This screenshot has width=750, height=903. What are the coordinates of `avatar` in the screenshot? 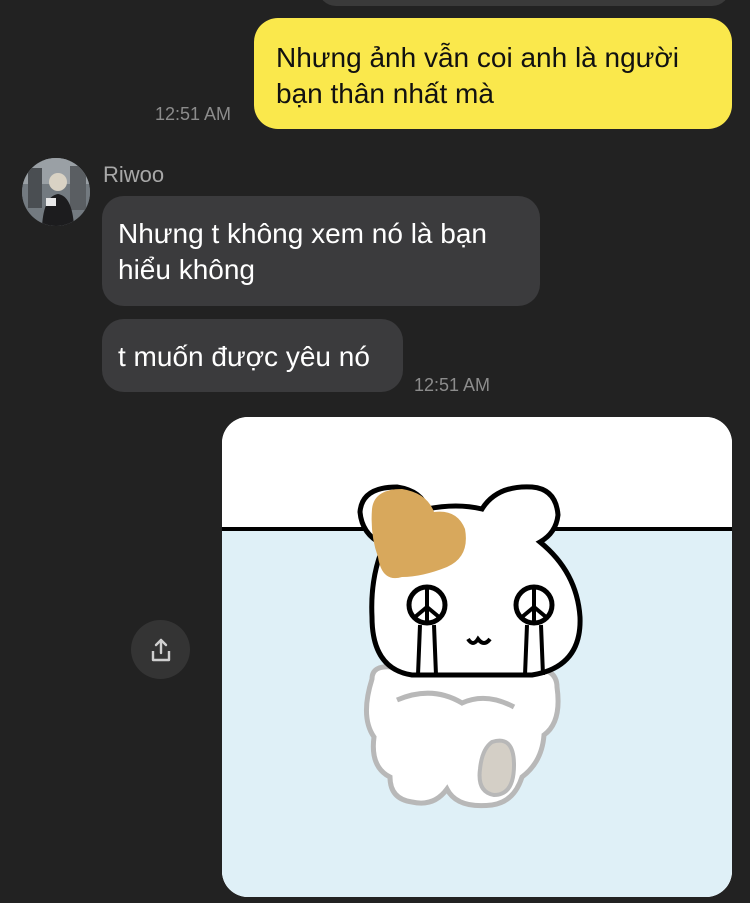 It's located at (56, 192).